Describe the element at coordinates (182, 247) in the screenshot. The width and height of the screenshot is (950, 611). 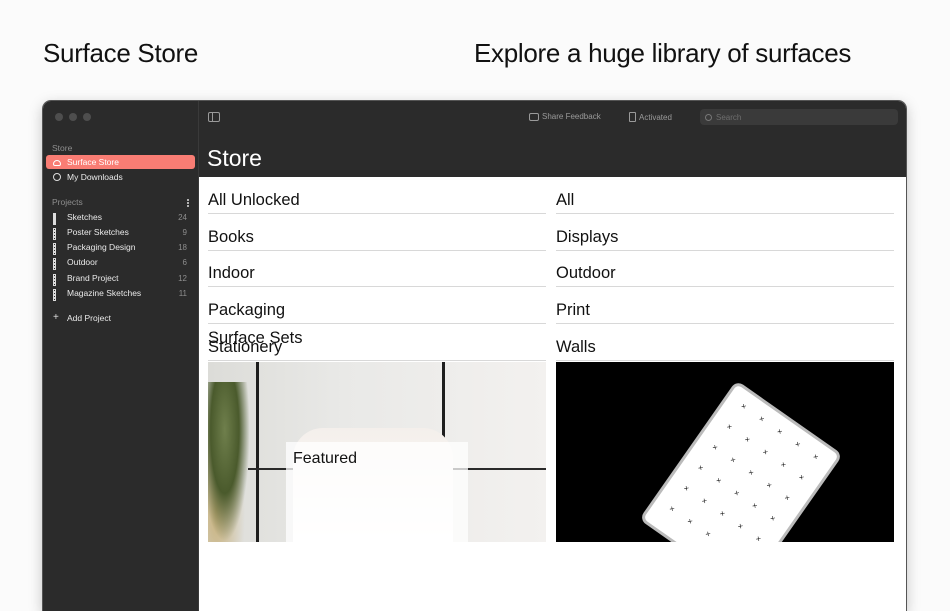
I see `project-count: 18` at that location.